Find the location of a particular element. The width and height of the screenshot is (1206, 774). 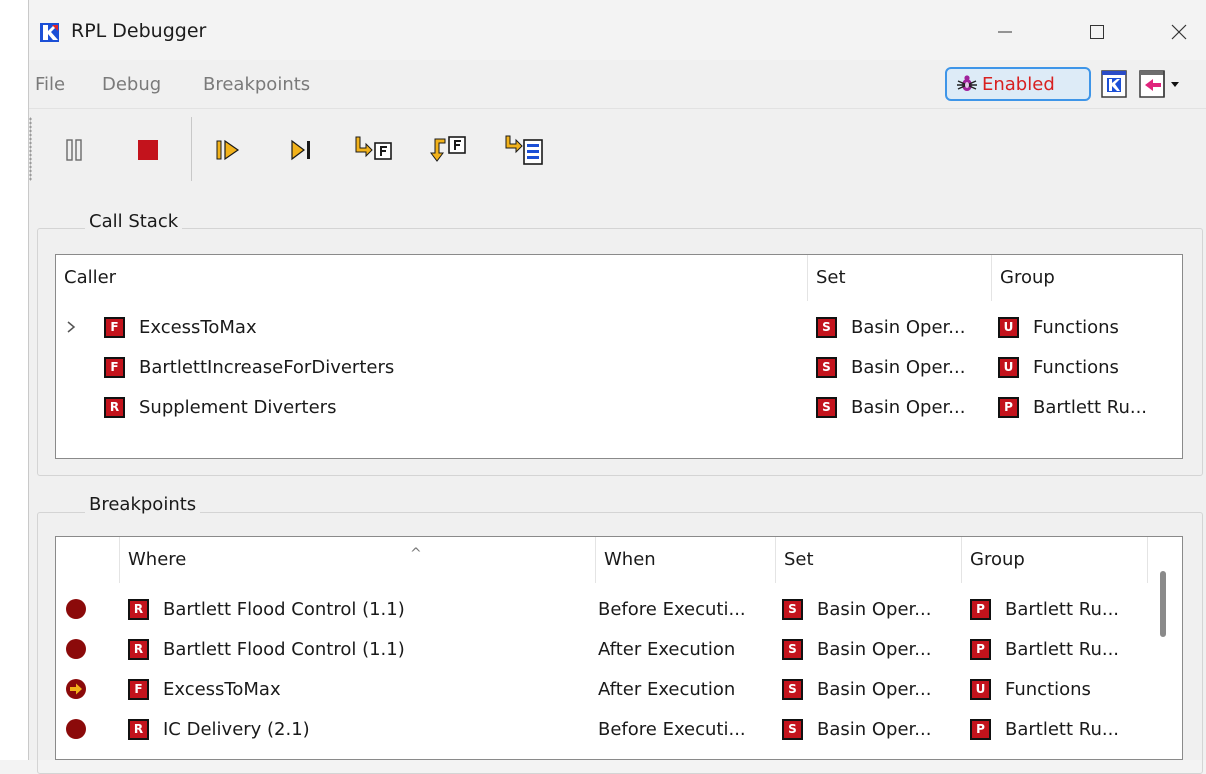

maximize-button is located at coordinates (1097, 32).